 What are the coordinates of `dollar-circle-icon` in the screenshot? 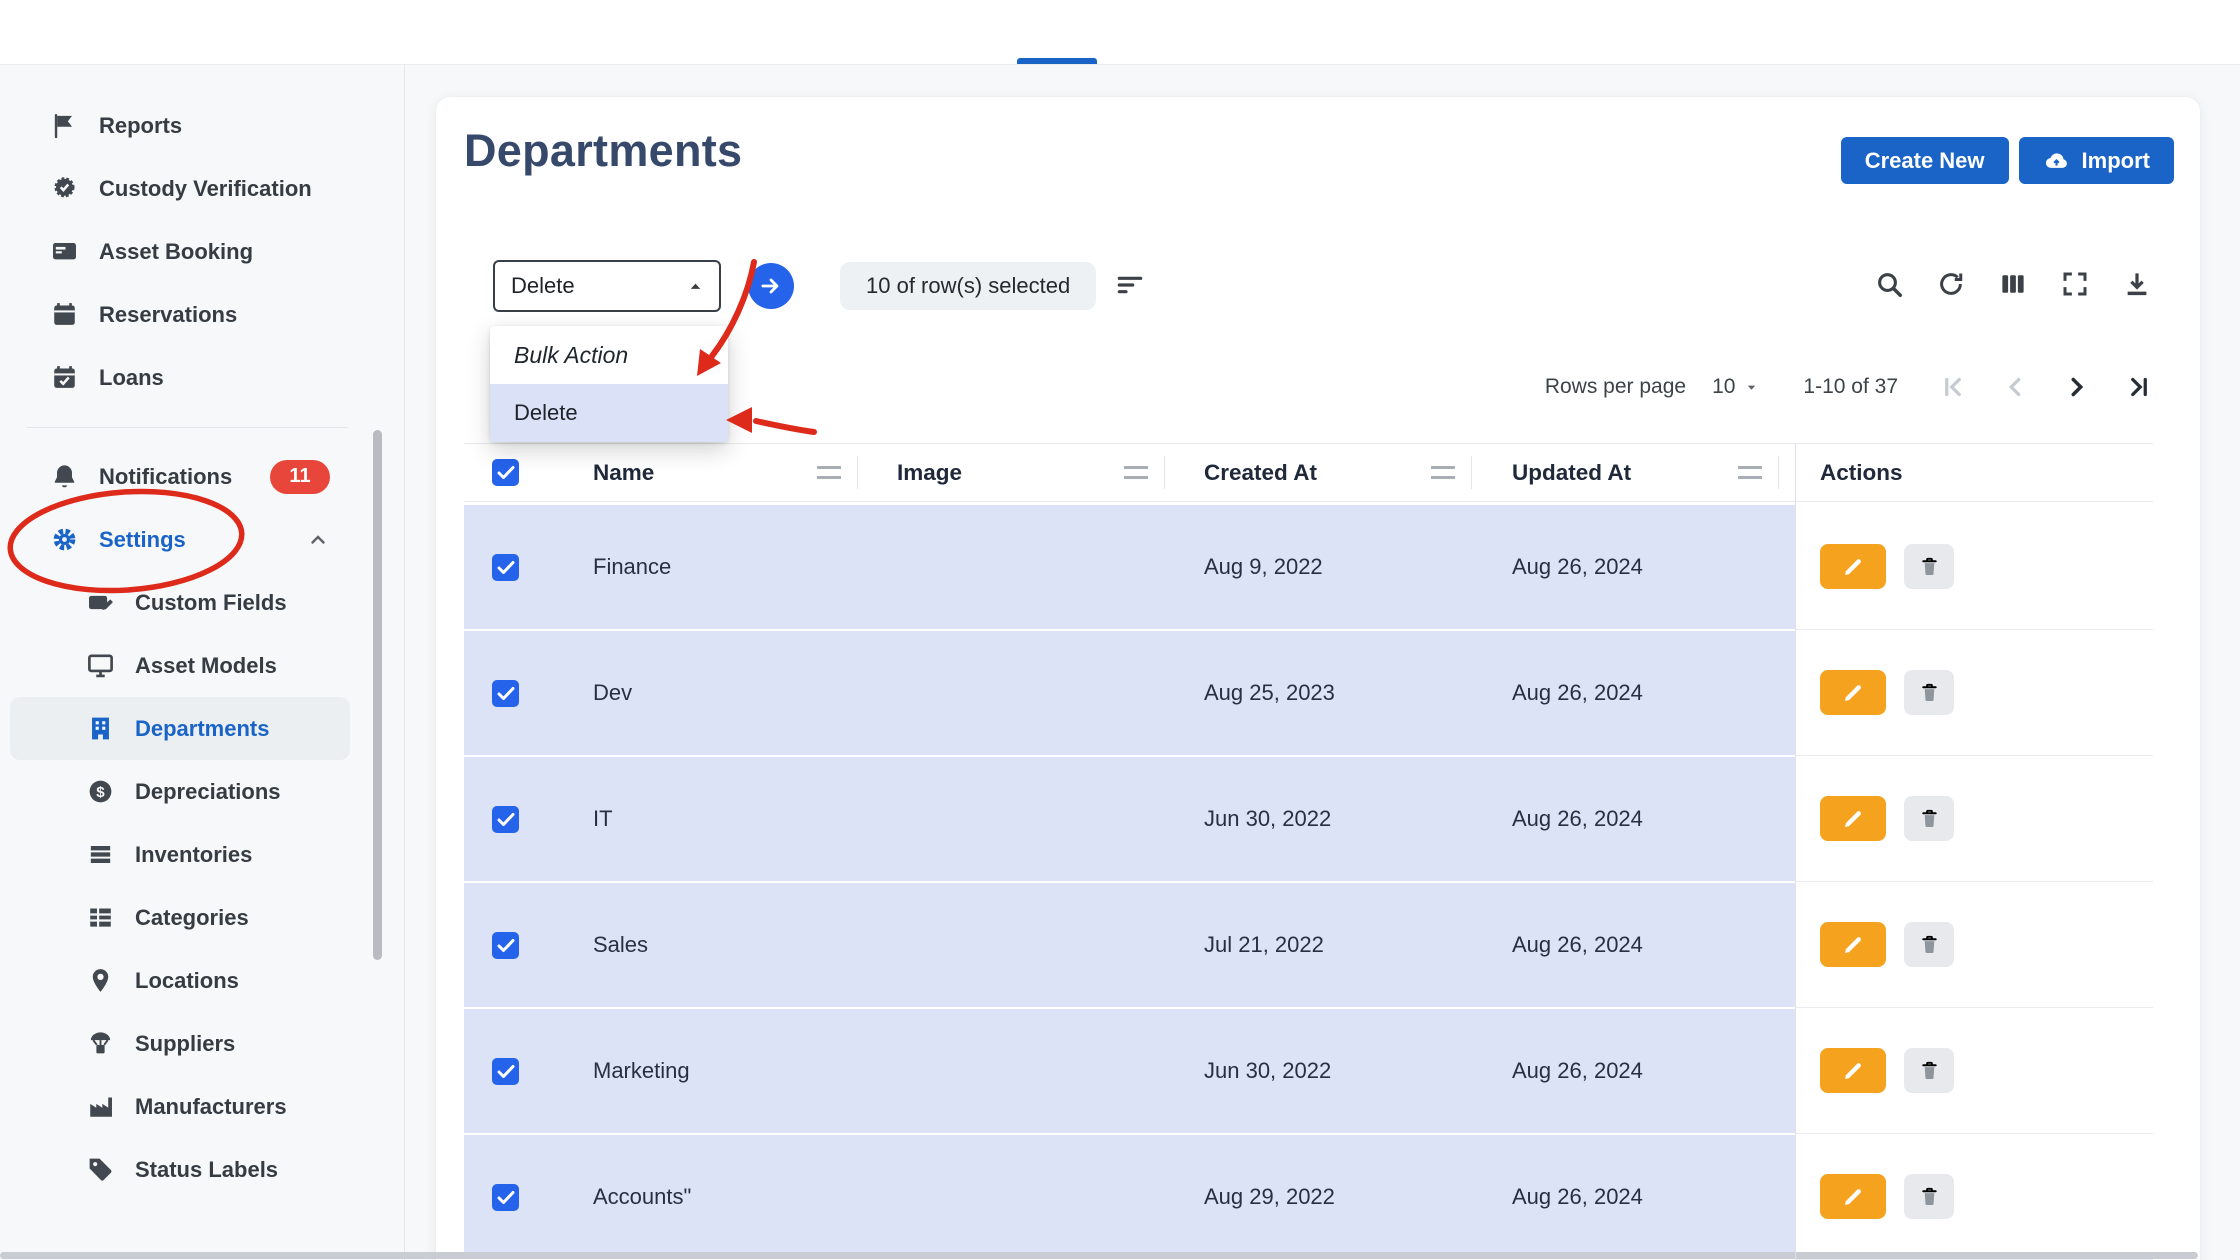 It's located at (100, 791).